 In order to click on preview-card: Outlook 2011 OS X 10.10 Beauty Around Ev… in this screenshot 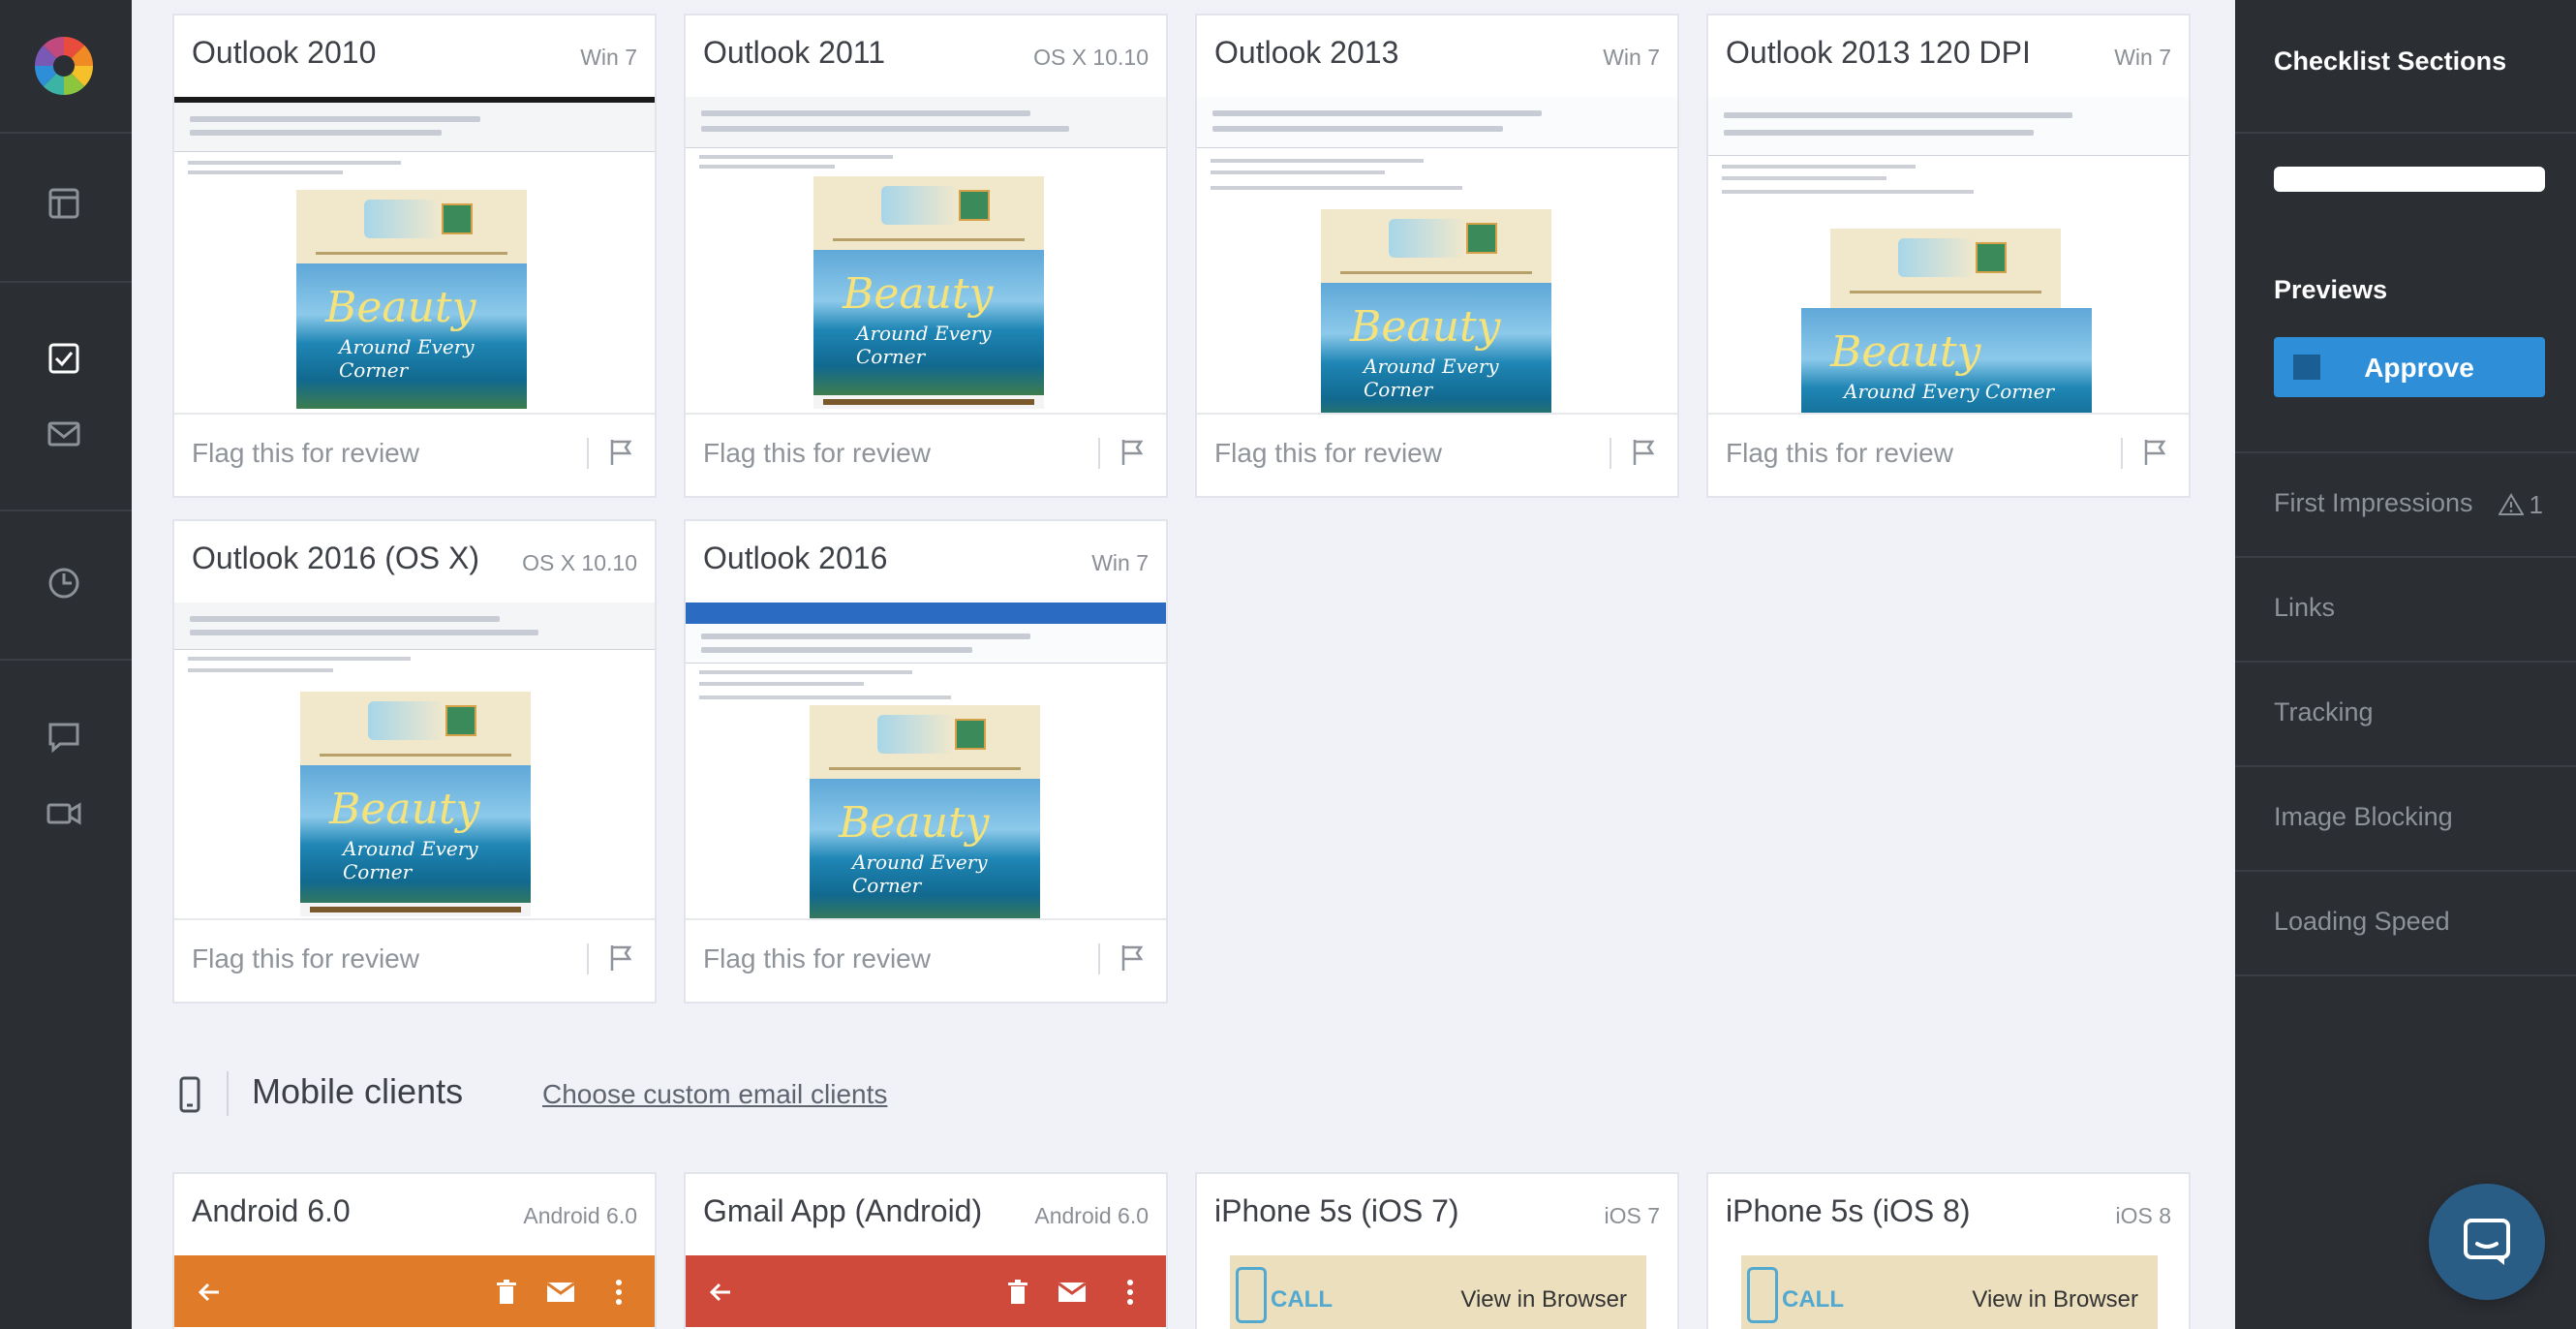, I will do `click(926, 256)`.